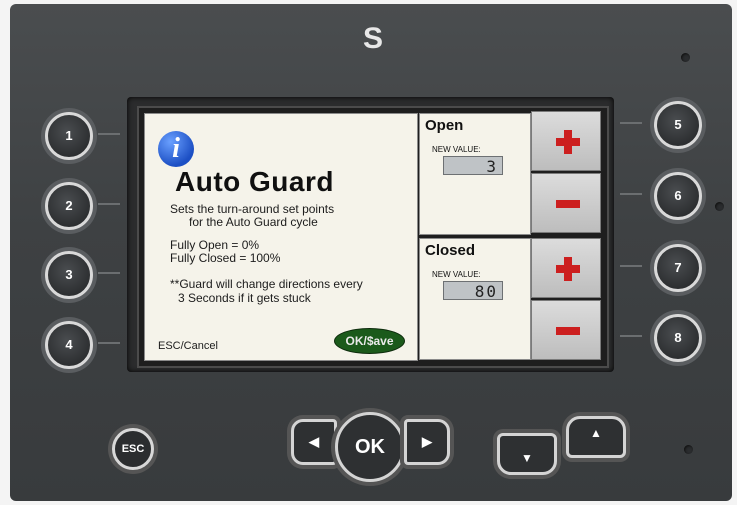  I want to click on softkey-3: 3, so click(69, 275).